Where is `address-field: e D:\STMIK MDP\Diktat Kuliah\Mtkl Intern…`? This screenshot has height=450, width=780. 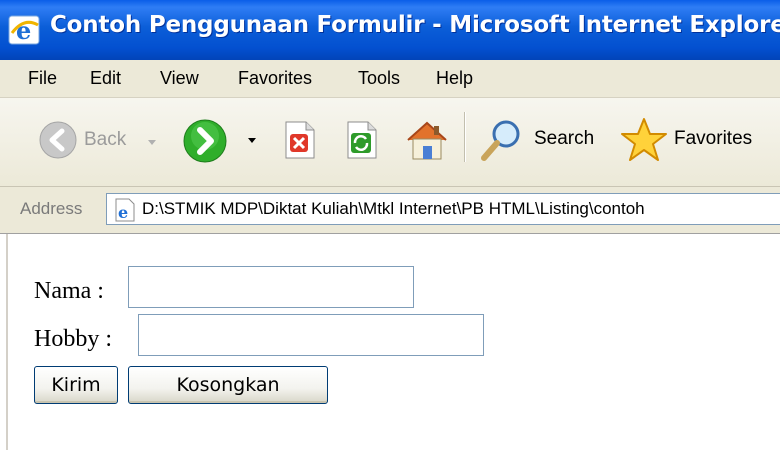 address-field: e D:\STMIK MDP\Diktat Kuliah\Mtkl Intern… is located at coordinates (443, 209).